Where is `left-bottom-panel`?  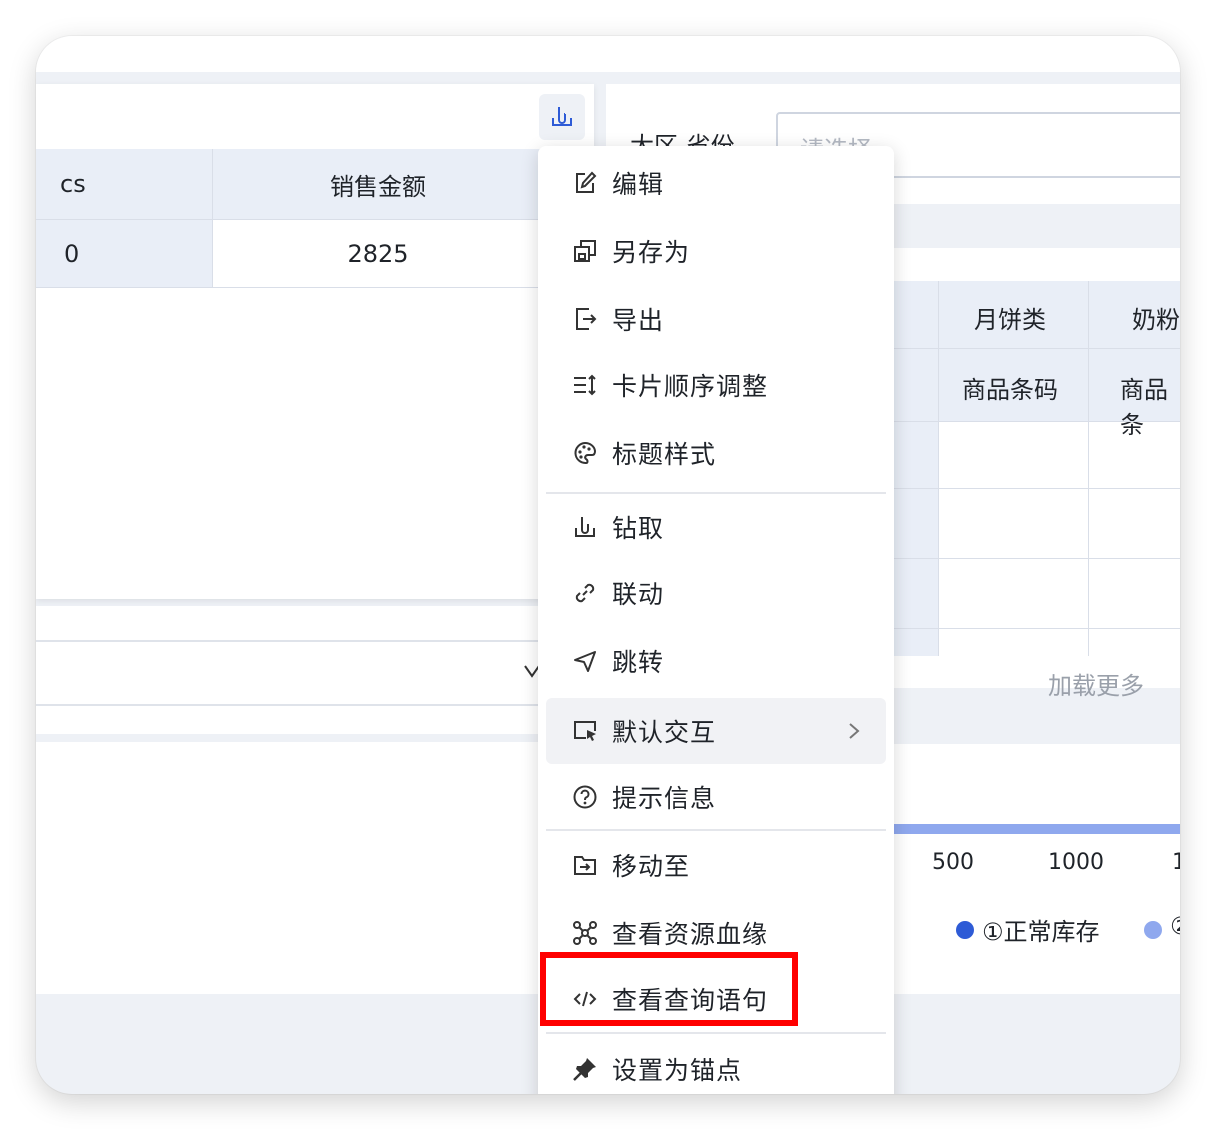
left-bottom-panel is located at coordinates (296, 868).